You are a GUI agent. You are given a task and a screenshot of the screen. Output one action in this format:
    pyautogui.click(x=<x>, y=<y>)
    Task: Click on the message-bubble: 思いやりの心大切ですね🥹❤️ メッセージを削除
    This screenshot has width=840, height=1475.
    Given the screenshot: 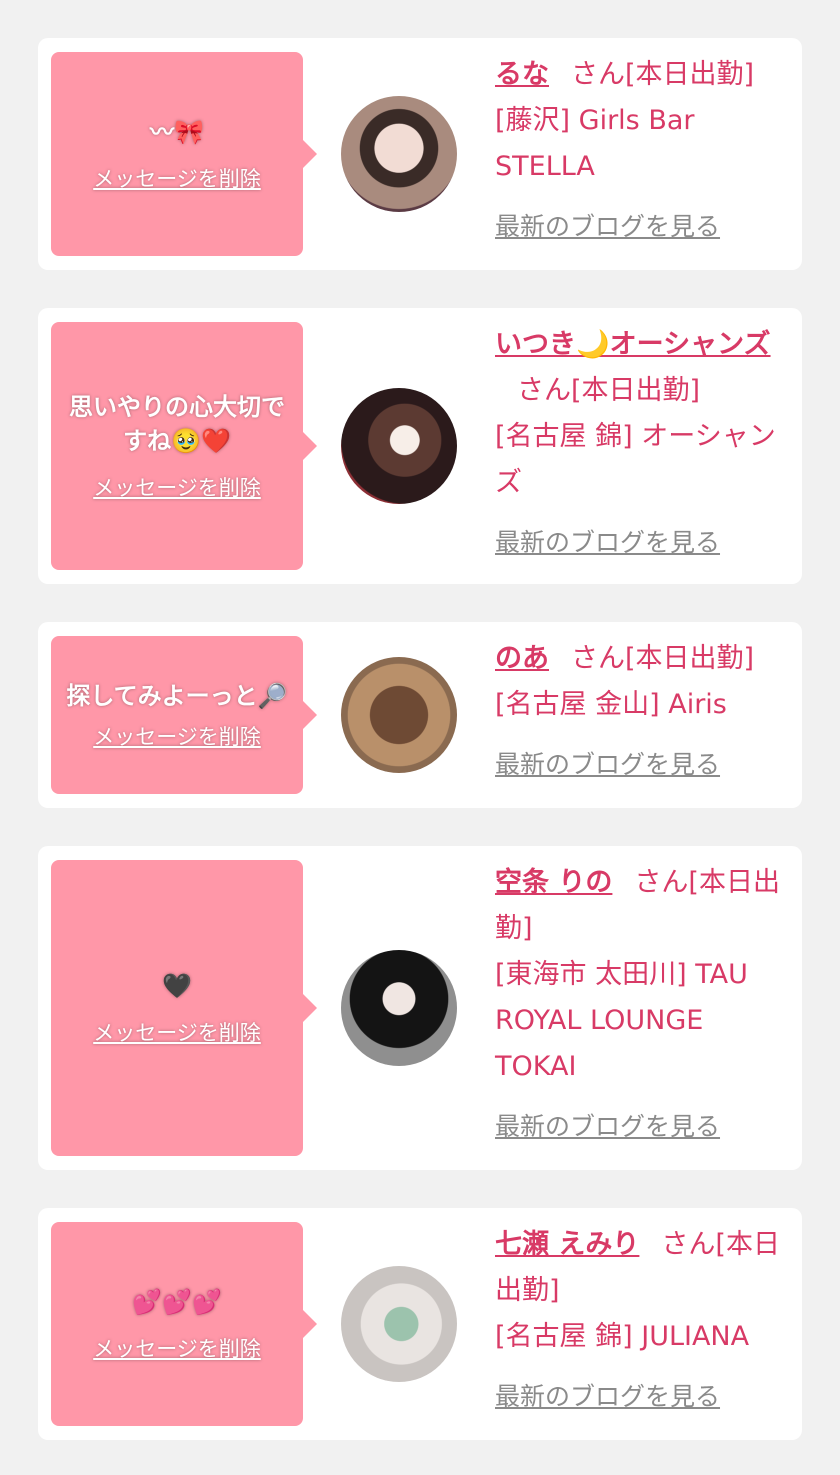 What is the action you would take?
    pyautogui.click(x=184, y=446)
    